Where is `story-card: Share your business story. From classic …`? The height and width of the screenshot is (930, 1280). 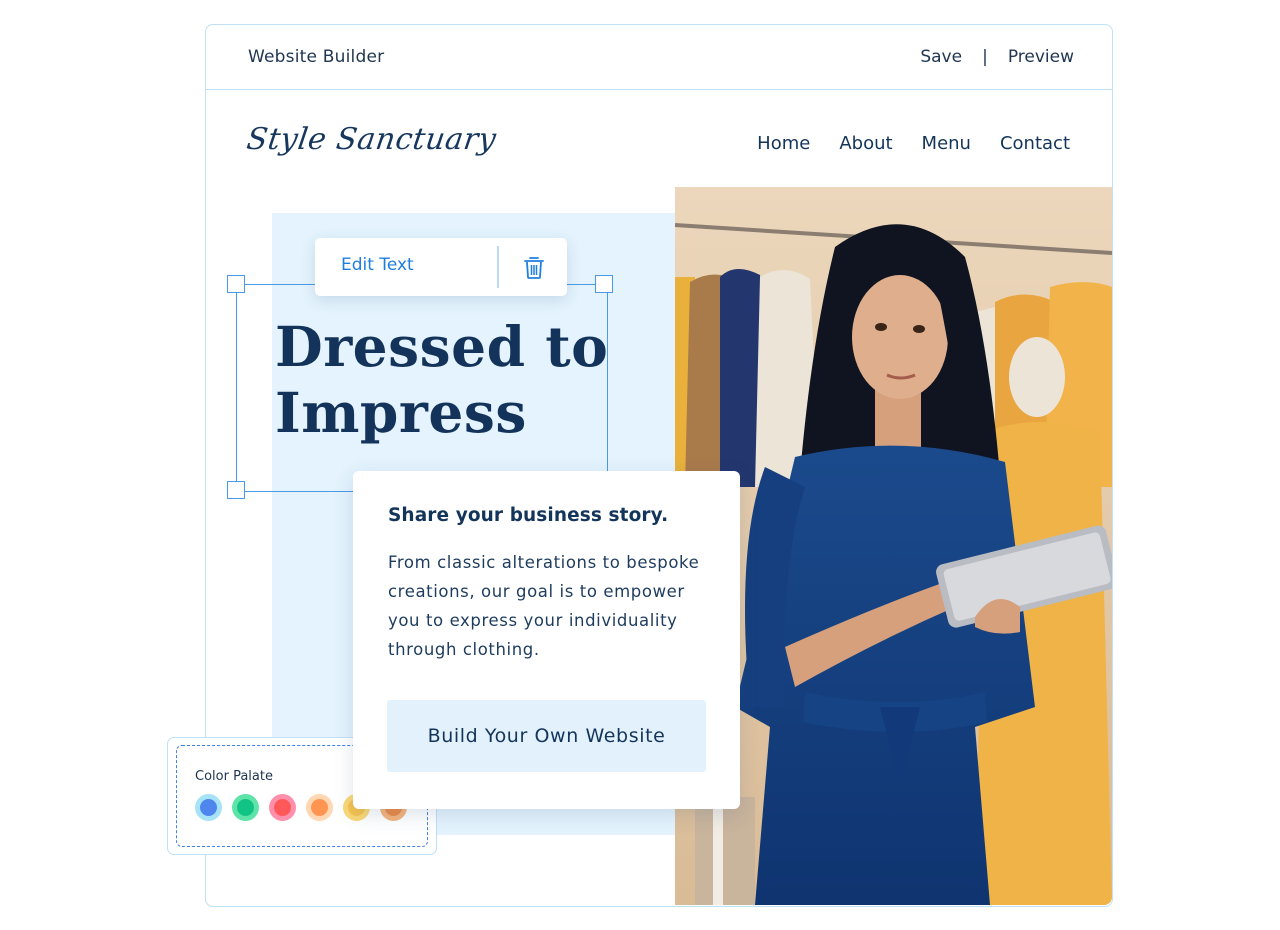 story-card: Share your business story. From classic … is located at coordinates (546, 640).